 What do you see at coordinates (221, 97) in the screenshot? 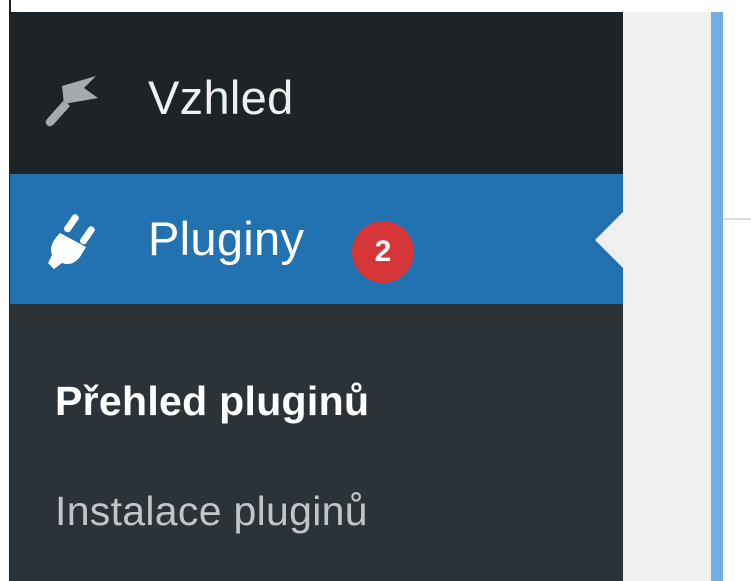
I see `menu-label-appearance: Vzhled` at bounding box center [221, 97].